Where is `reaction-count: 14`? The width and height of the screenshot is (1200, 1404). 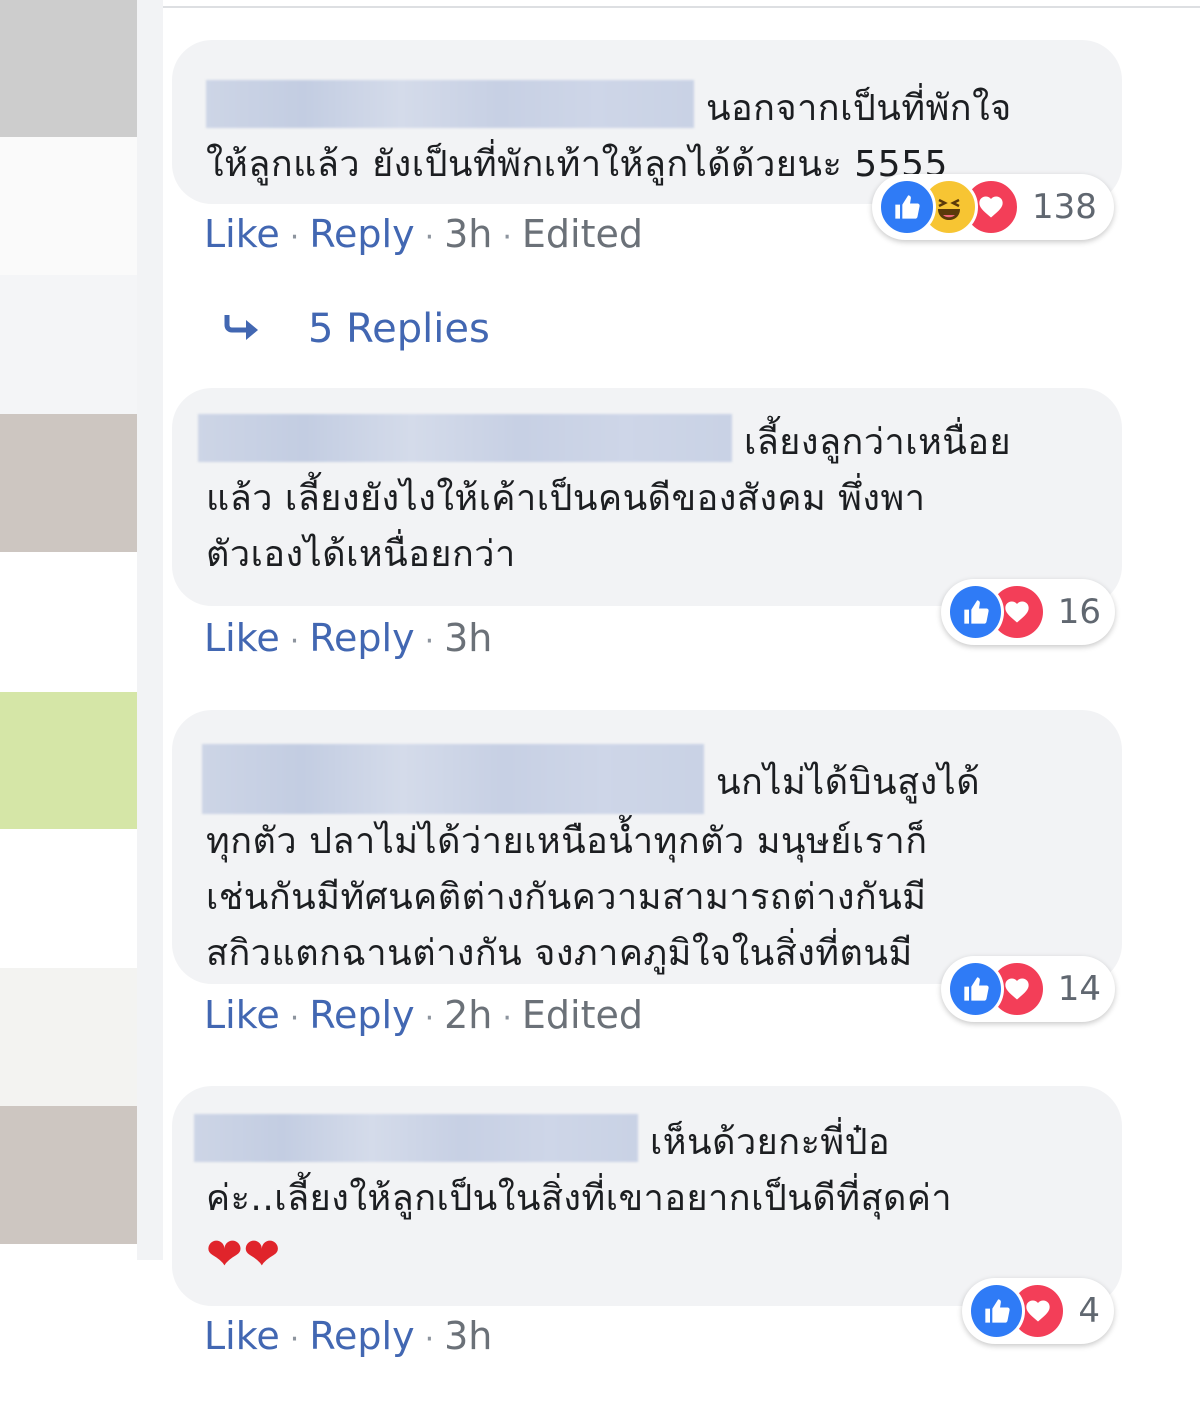 reaction-count: 14 is located at coordinates (1079, 989).